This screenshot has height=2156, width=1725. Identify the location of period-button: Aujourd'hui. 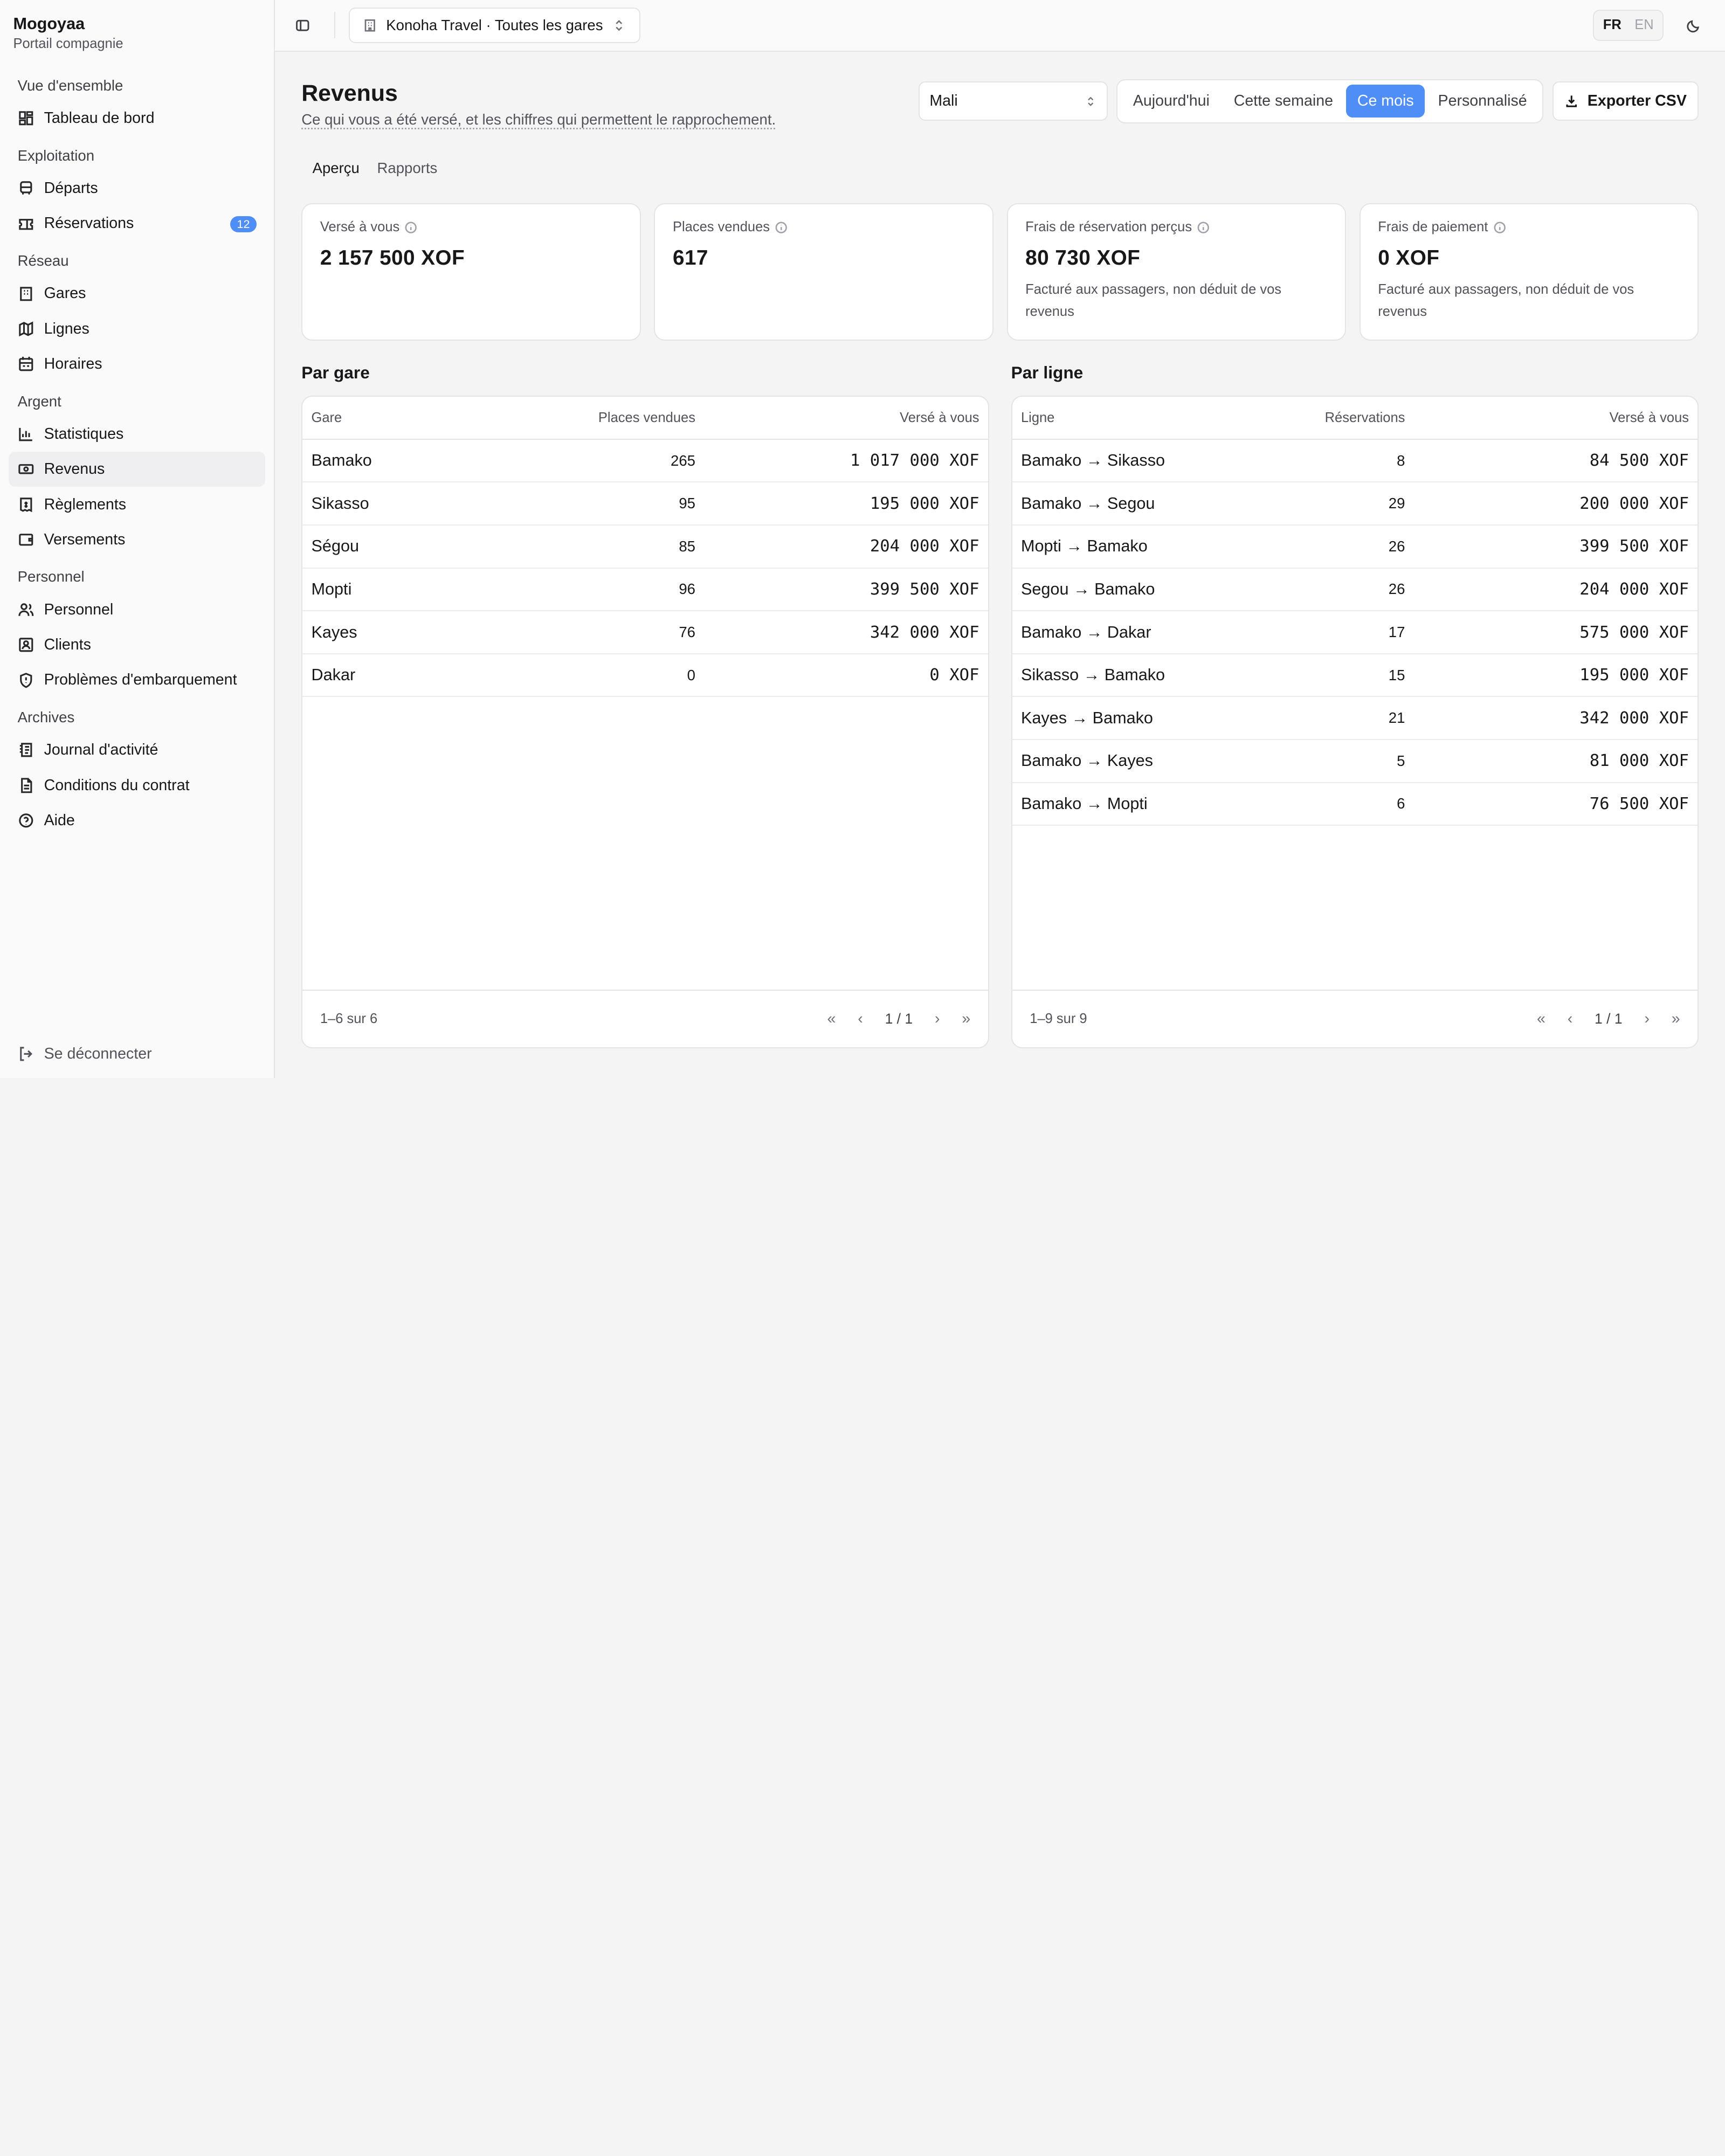
(1171, 101).